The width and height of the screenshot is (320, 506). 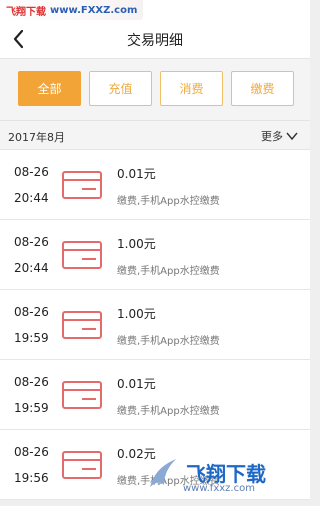 What do you see at coordinates (155, 135) in the screenshot?
I see `month-selector-bar: 2017年8月 更多` at bounding box center [155, 135].